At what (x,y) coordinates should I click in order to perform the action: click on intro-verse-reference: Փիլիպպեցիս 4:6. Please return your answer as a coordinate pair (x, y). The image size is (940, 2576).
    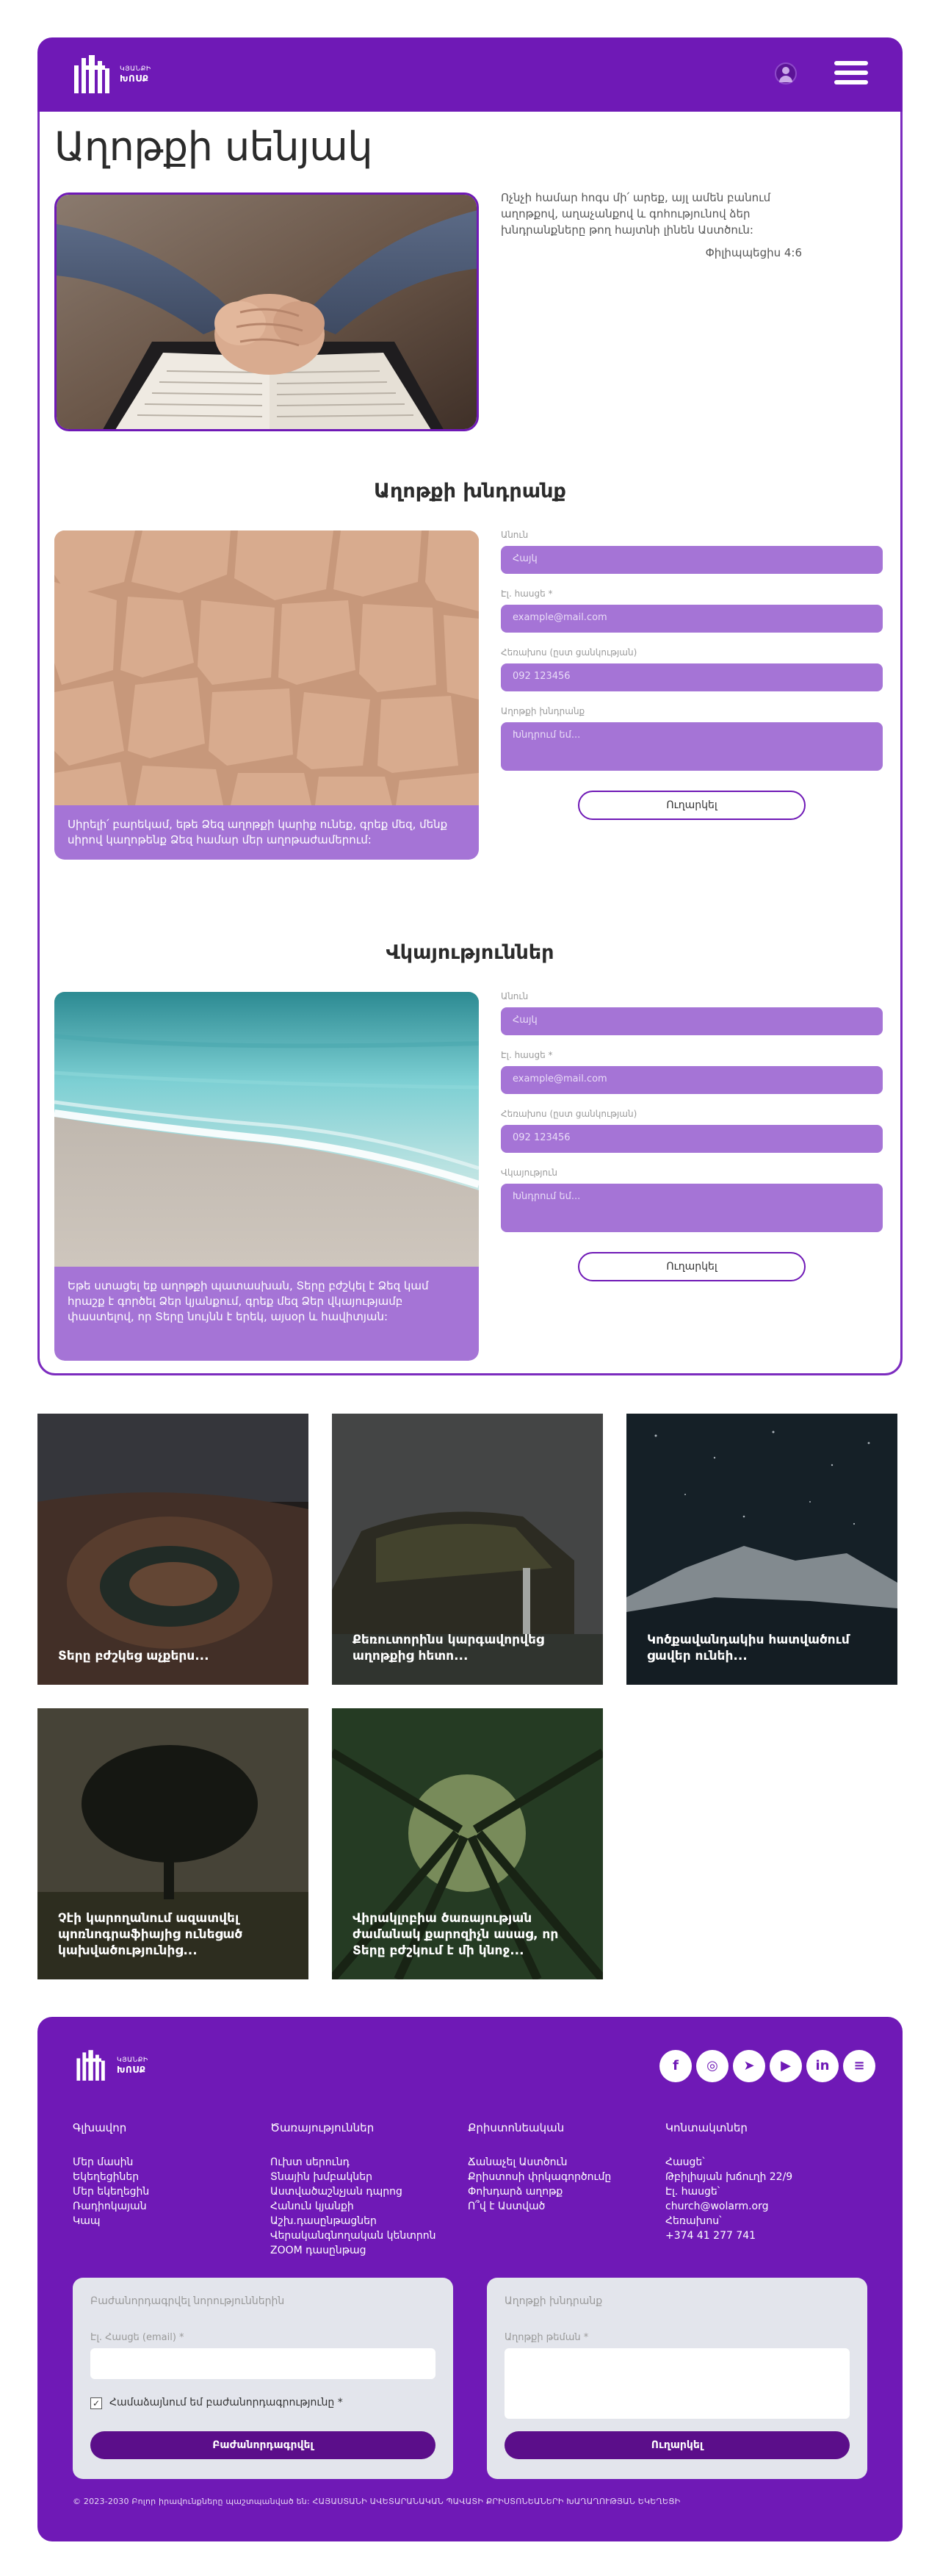
    Looking at the image, I should click on (753, 252).